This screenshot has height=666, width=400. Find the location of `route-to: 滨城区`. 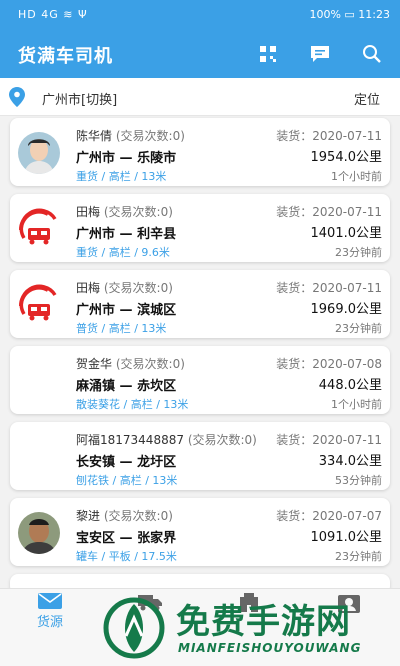

route-to: 滨城区 is located at coordinates (157, 310).